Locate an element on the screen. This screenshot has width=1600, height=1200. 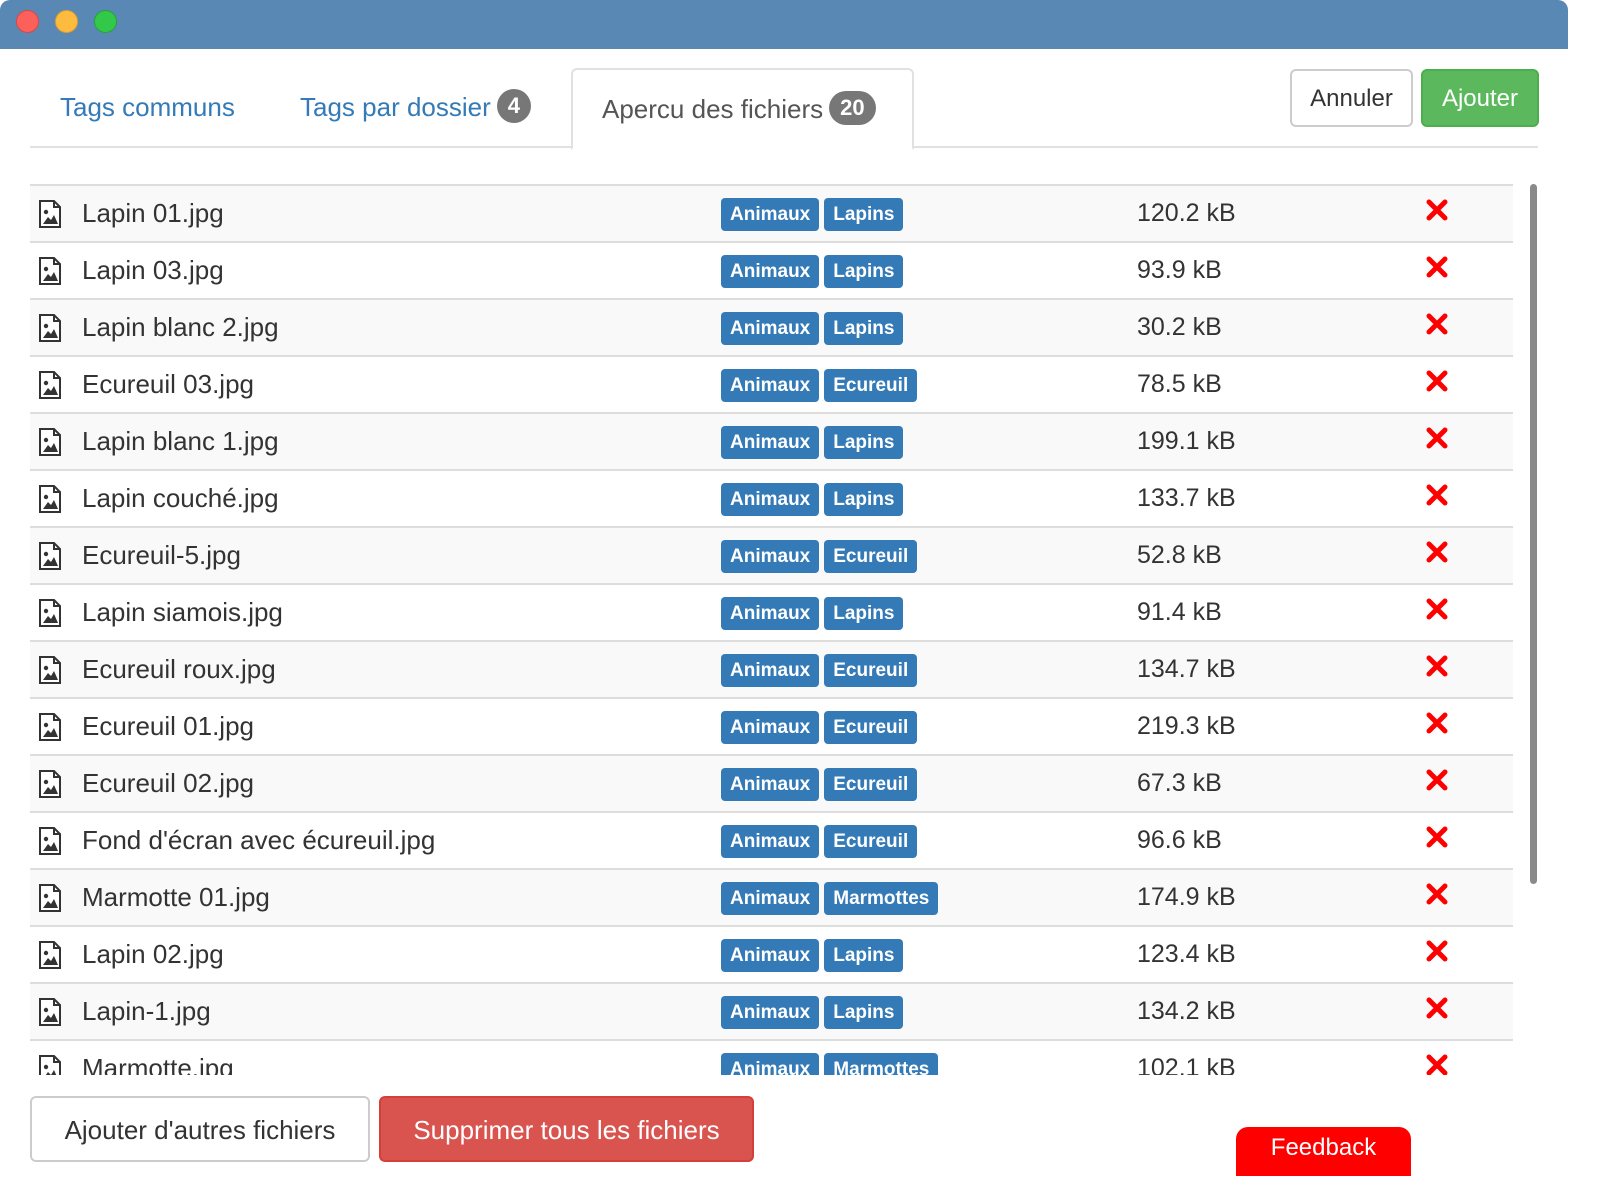
tab-label: Apercu des fichiers is located at coordinates (713, 109).